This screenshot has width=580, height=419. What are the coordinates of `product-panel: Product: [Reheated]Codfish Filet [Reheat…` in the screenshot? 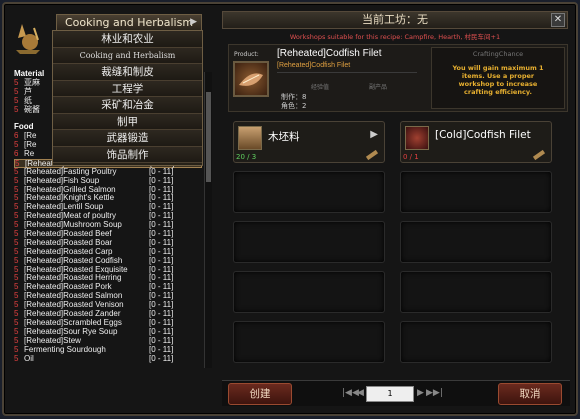 It's located at (398, 78).